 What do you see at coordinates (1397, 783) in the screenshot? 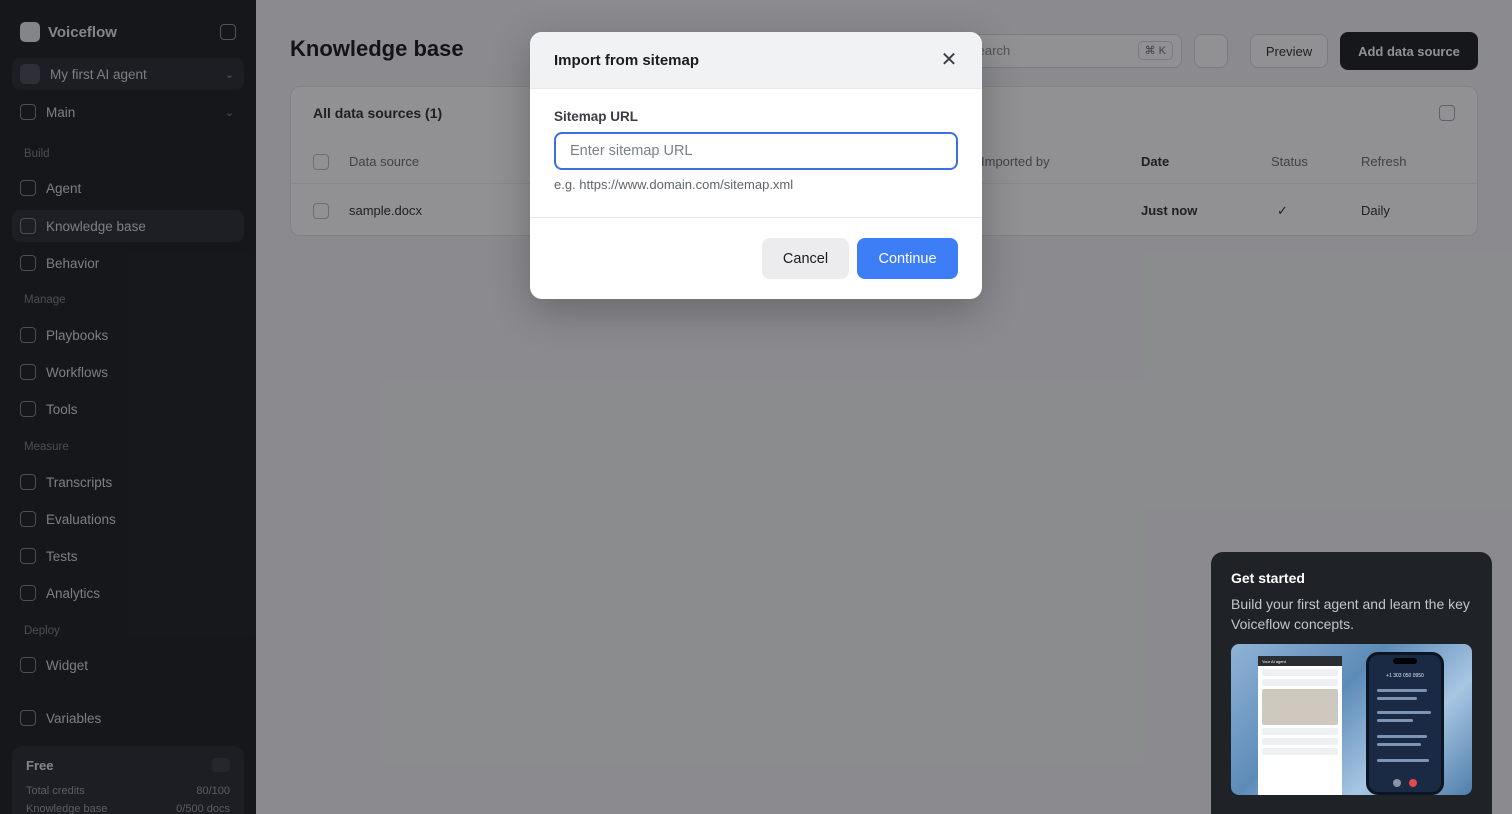
I see `mute-icon` at bounding box center [1397, 783].